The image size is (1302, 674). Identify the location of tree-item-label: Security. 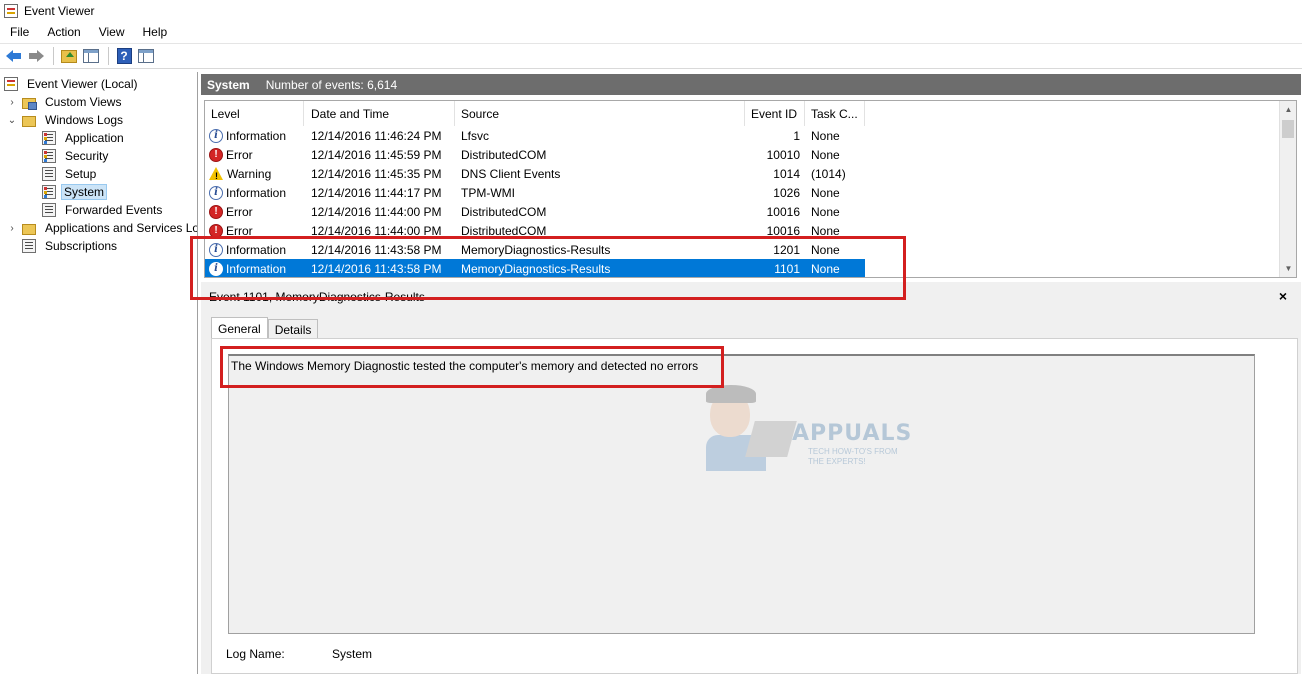
(87, 156).